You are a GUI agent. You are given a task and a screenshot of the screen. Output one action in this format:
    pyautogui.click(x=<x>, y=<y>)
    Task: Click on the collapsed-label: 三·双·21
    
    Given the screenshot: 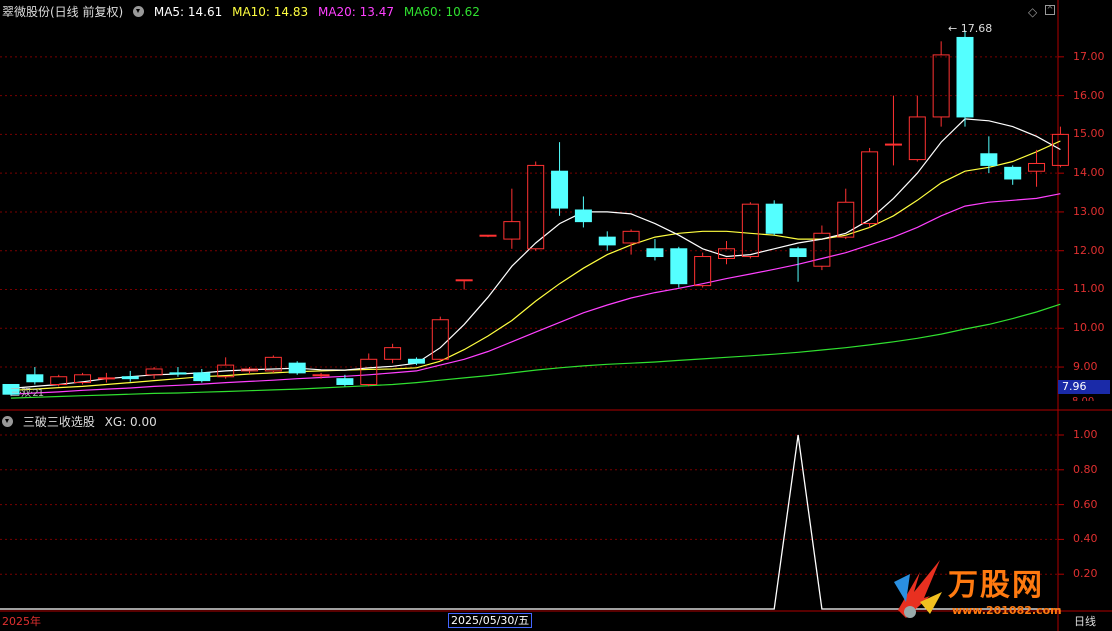 What is the action you would take?
    pyautogui.click(x=27, y=393)
    